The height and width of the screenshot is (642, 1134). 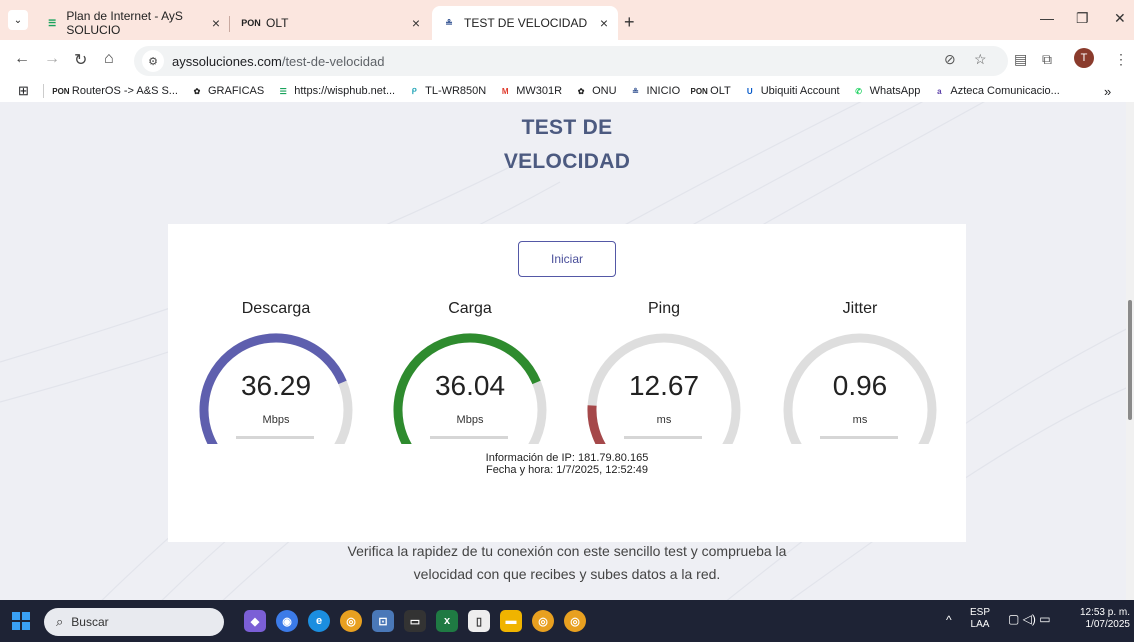 I want to click on gauge-ping: Ping 12.67 ms, so click(x=664, y=375).